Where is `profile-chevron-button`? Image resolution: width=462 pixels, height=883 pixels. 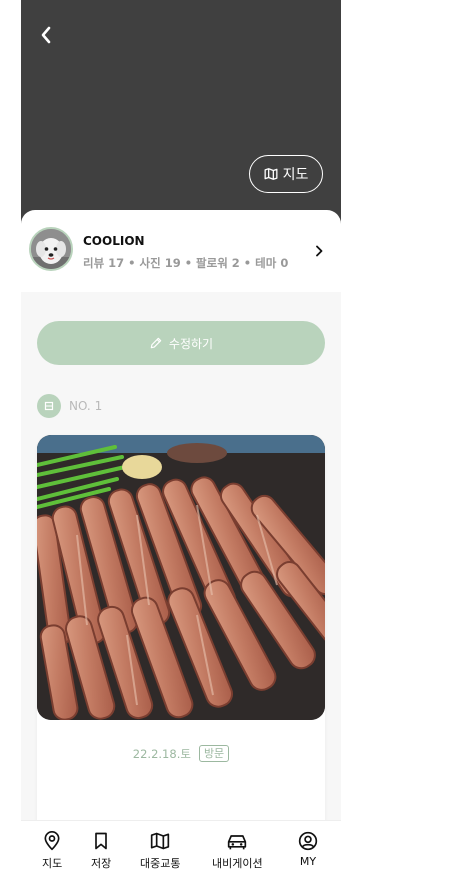 profile-chevron-button is located at coordinates (319, 251).